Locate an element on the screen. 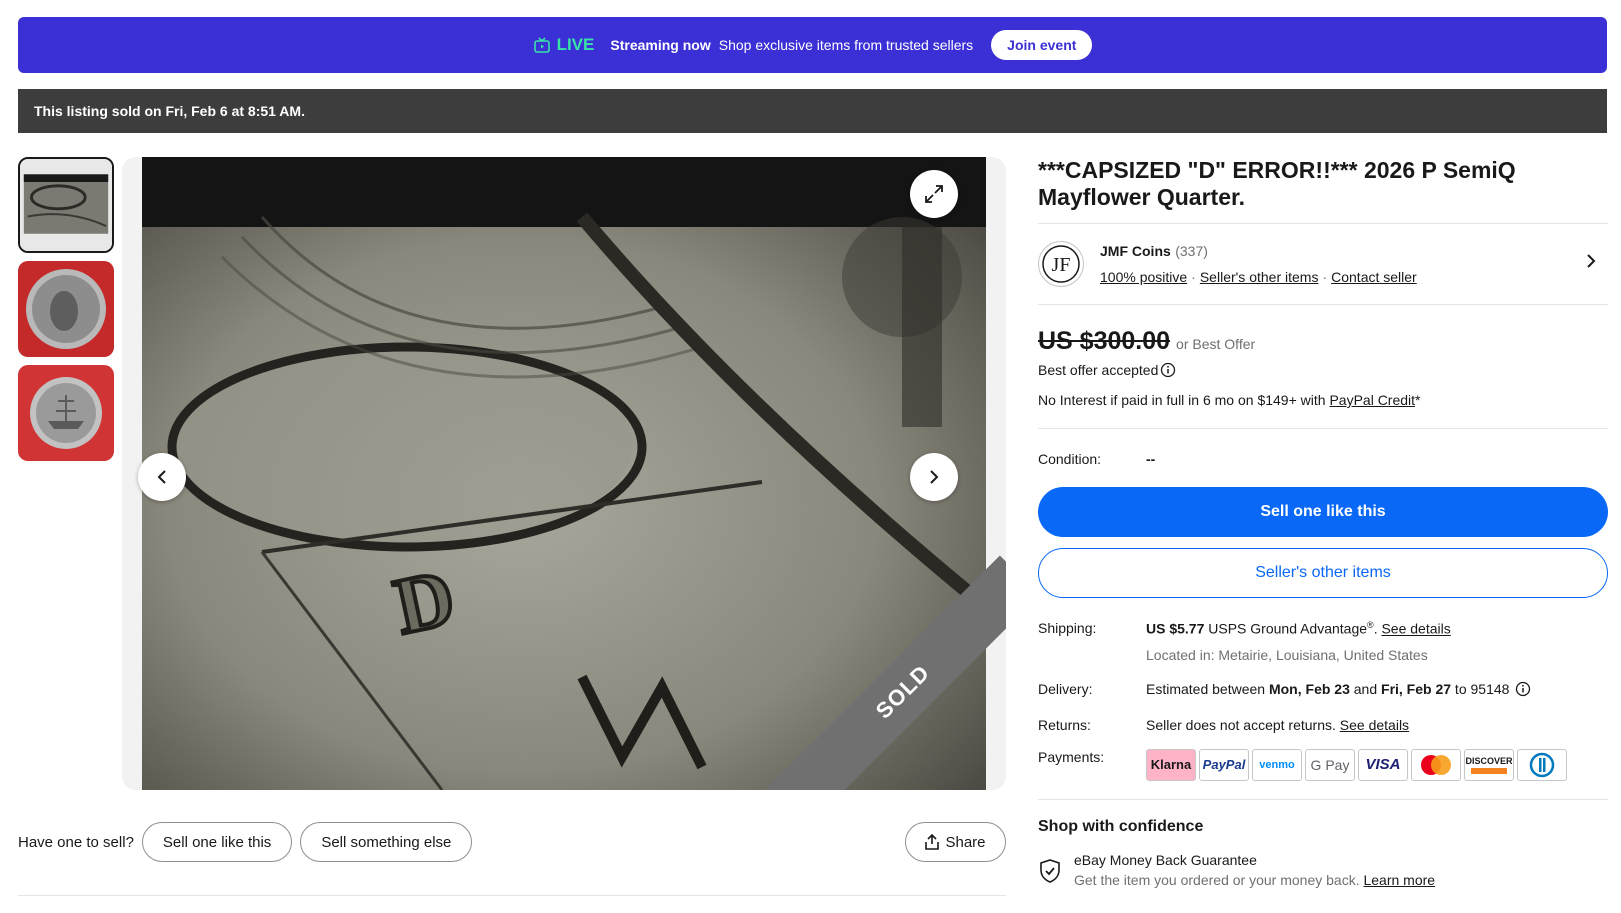  delivery-prefix: Estimated between is located at coordinates (1207, 688).